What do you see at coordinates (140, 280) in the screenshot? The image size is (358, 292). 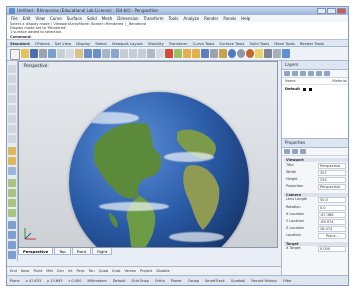 I see `status-grid-snap: Grid Snap` at bounding box center [140, 280].